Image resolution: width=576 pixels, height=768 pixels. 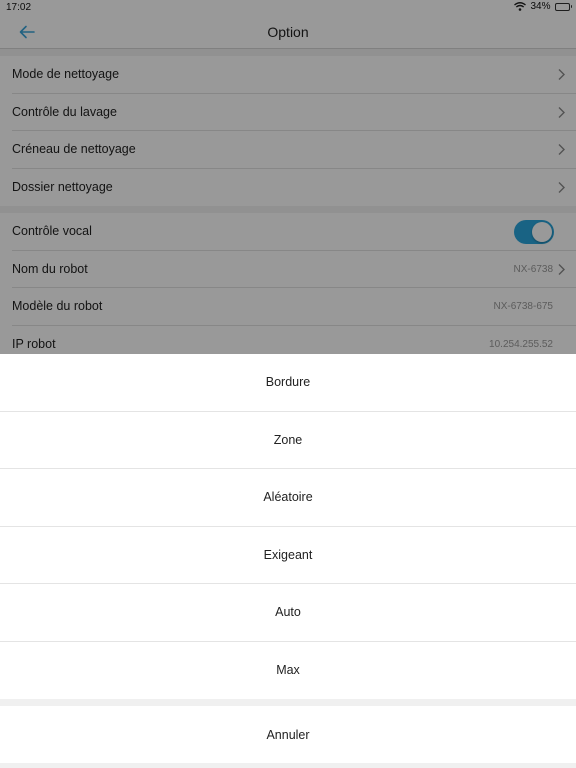 What do you see at coordinates (288, 440) in the screenshot?
I see `option-zone: Zone` at bounding box center [288, 440].